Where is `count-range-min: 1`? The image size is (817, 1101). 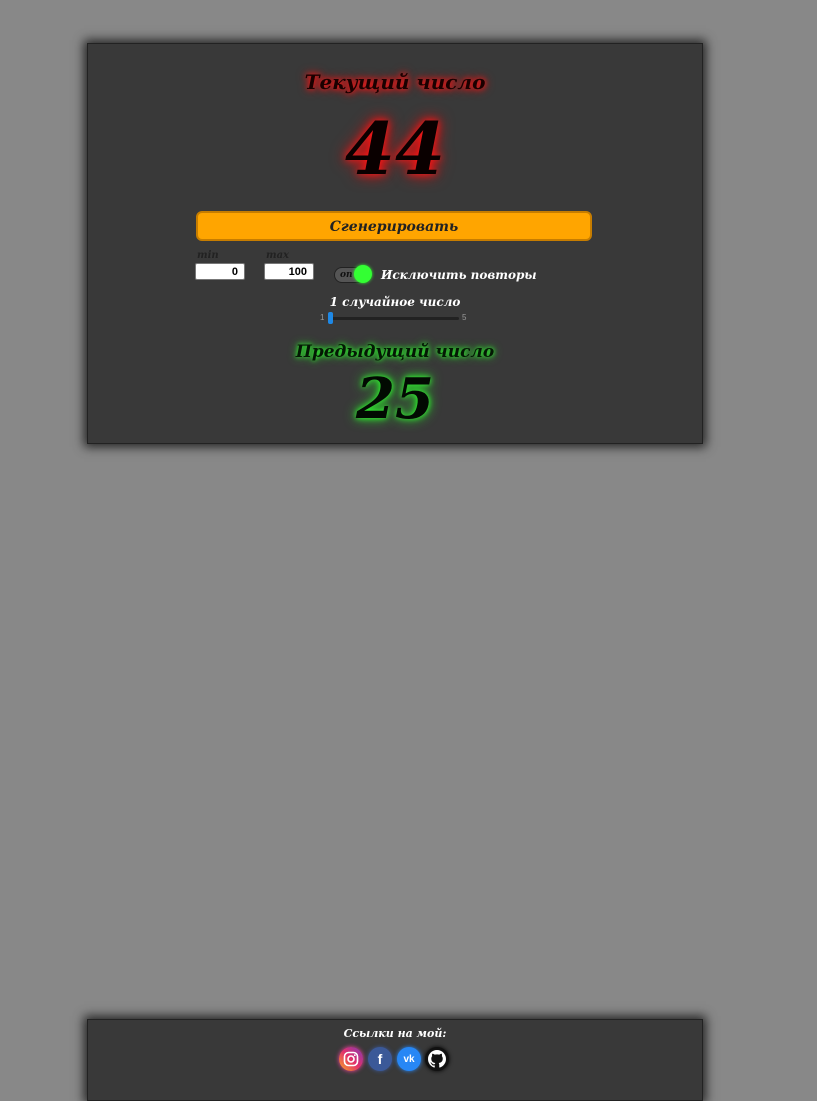 count-range-min: 1 is located at coordinates (322, 317).